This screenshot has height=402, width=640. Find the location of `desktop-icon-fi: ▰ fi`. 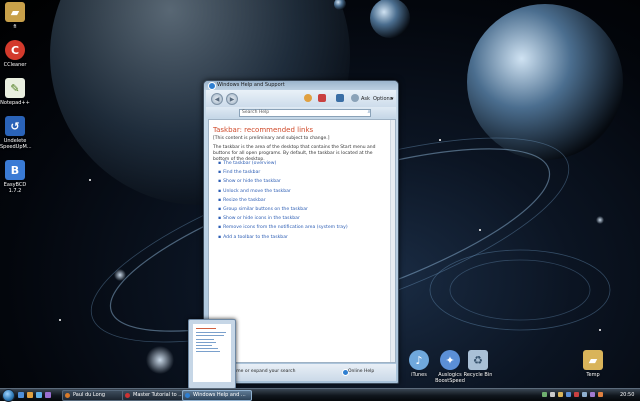

desktop-icon-fi: ▰ fi is located at coordinates (15, 16).